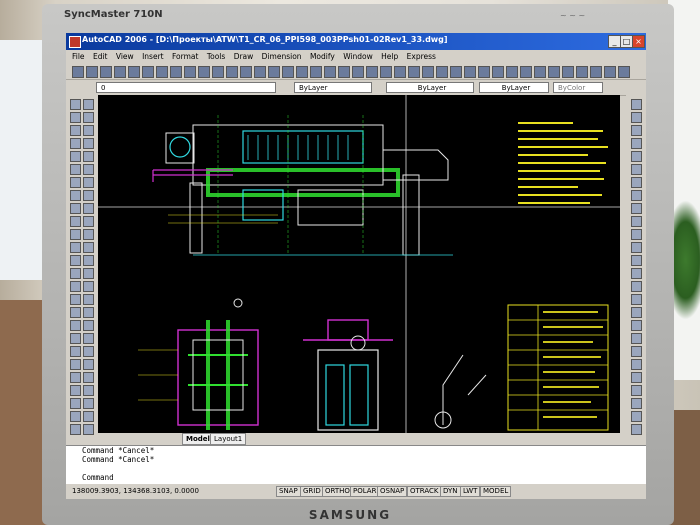 The image size is (700, 525). I want to click on menu-insert: Insert, so click(153, 56).